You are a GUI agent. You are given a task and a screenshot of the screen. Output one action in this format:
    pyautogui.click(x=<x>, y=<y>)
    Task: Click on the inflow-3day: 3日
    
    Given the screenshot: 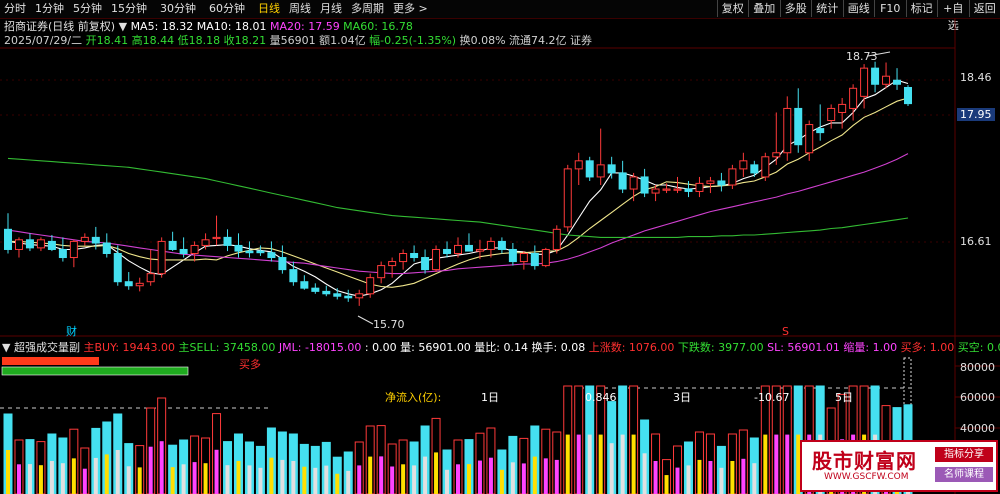 What is the action you would take?
    pyautogui.click(x=682, y=397)
    